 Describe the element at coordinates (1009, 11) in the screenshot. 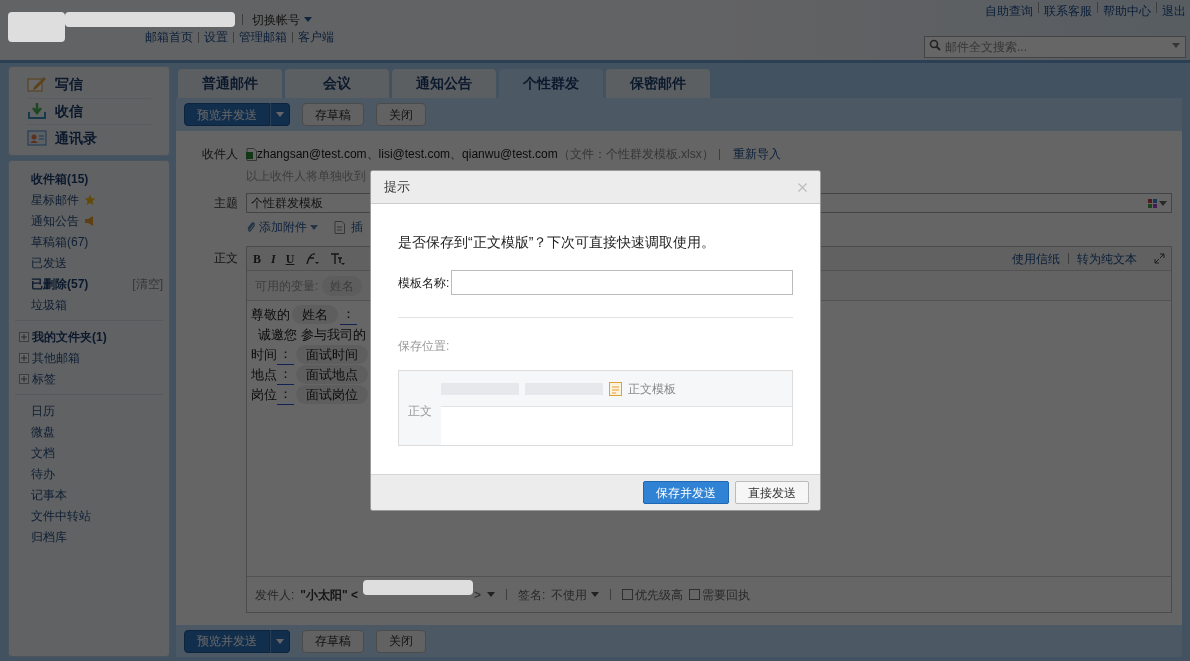

I see `top-link: 自助查询` at that location.